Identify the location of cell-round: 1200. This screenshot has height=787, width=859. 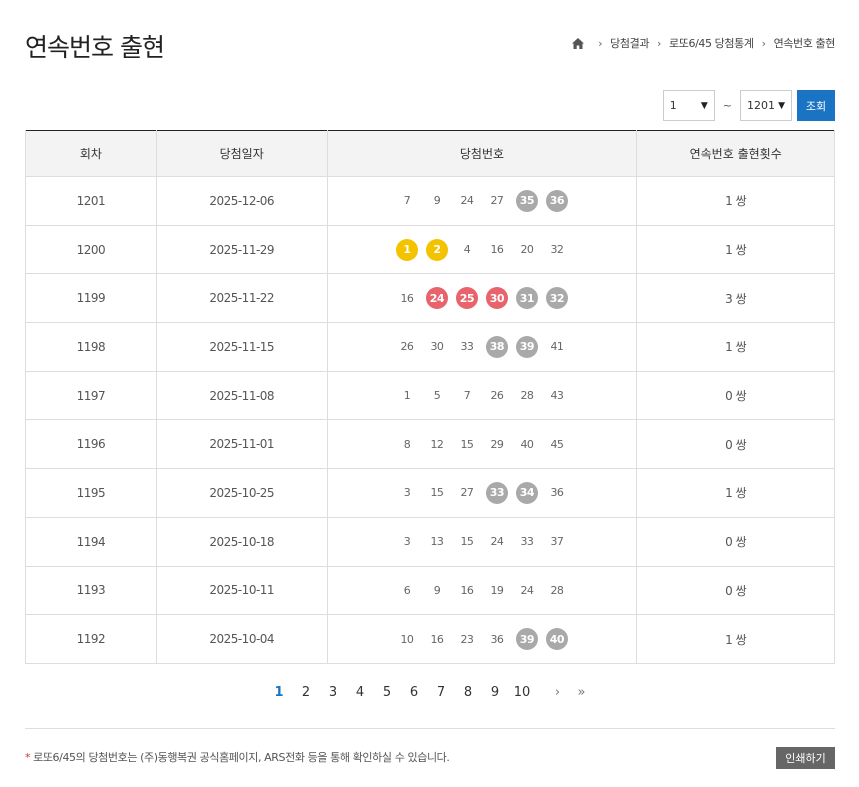
(91, 250).